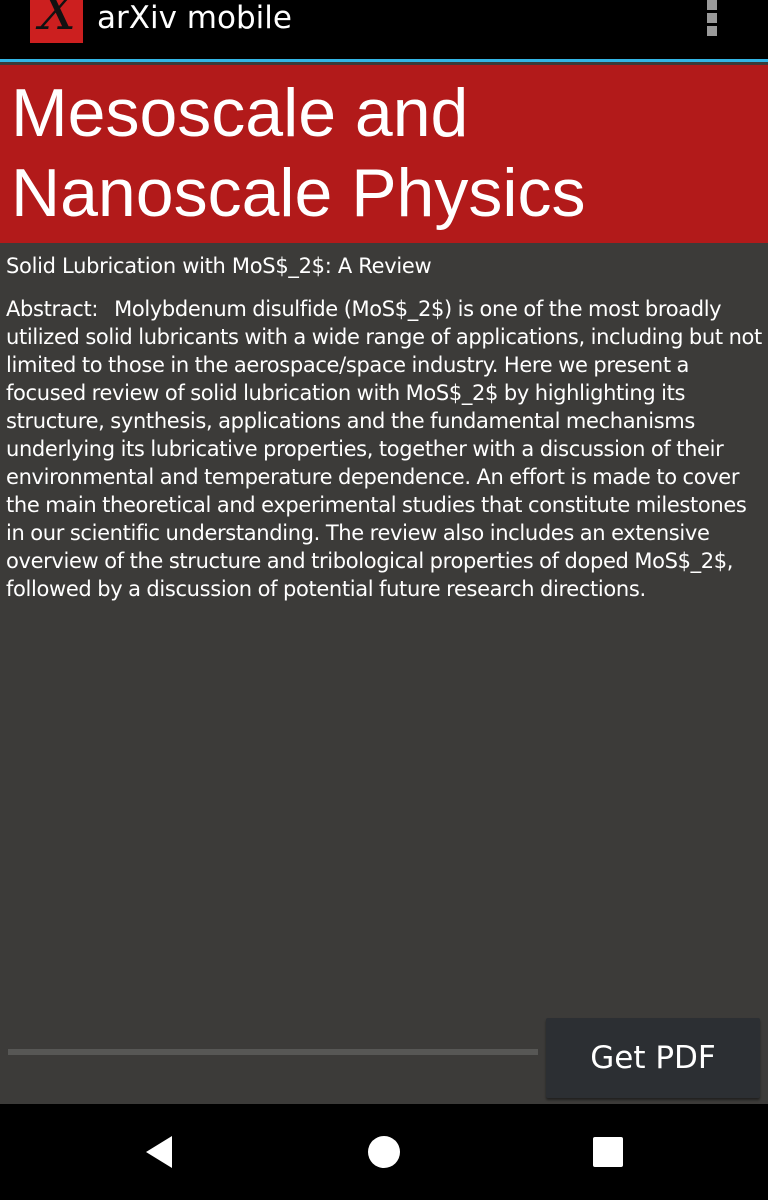 Image resolution: width=768 pixels, height=1200 pixels. I want to click on home-circle-icon, so click(384, 1152).